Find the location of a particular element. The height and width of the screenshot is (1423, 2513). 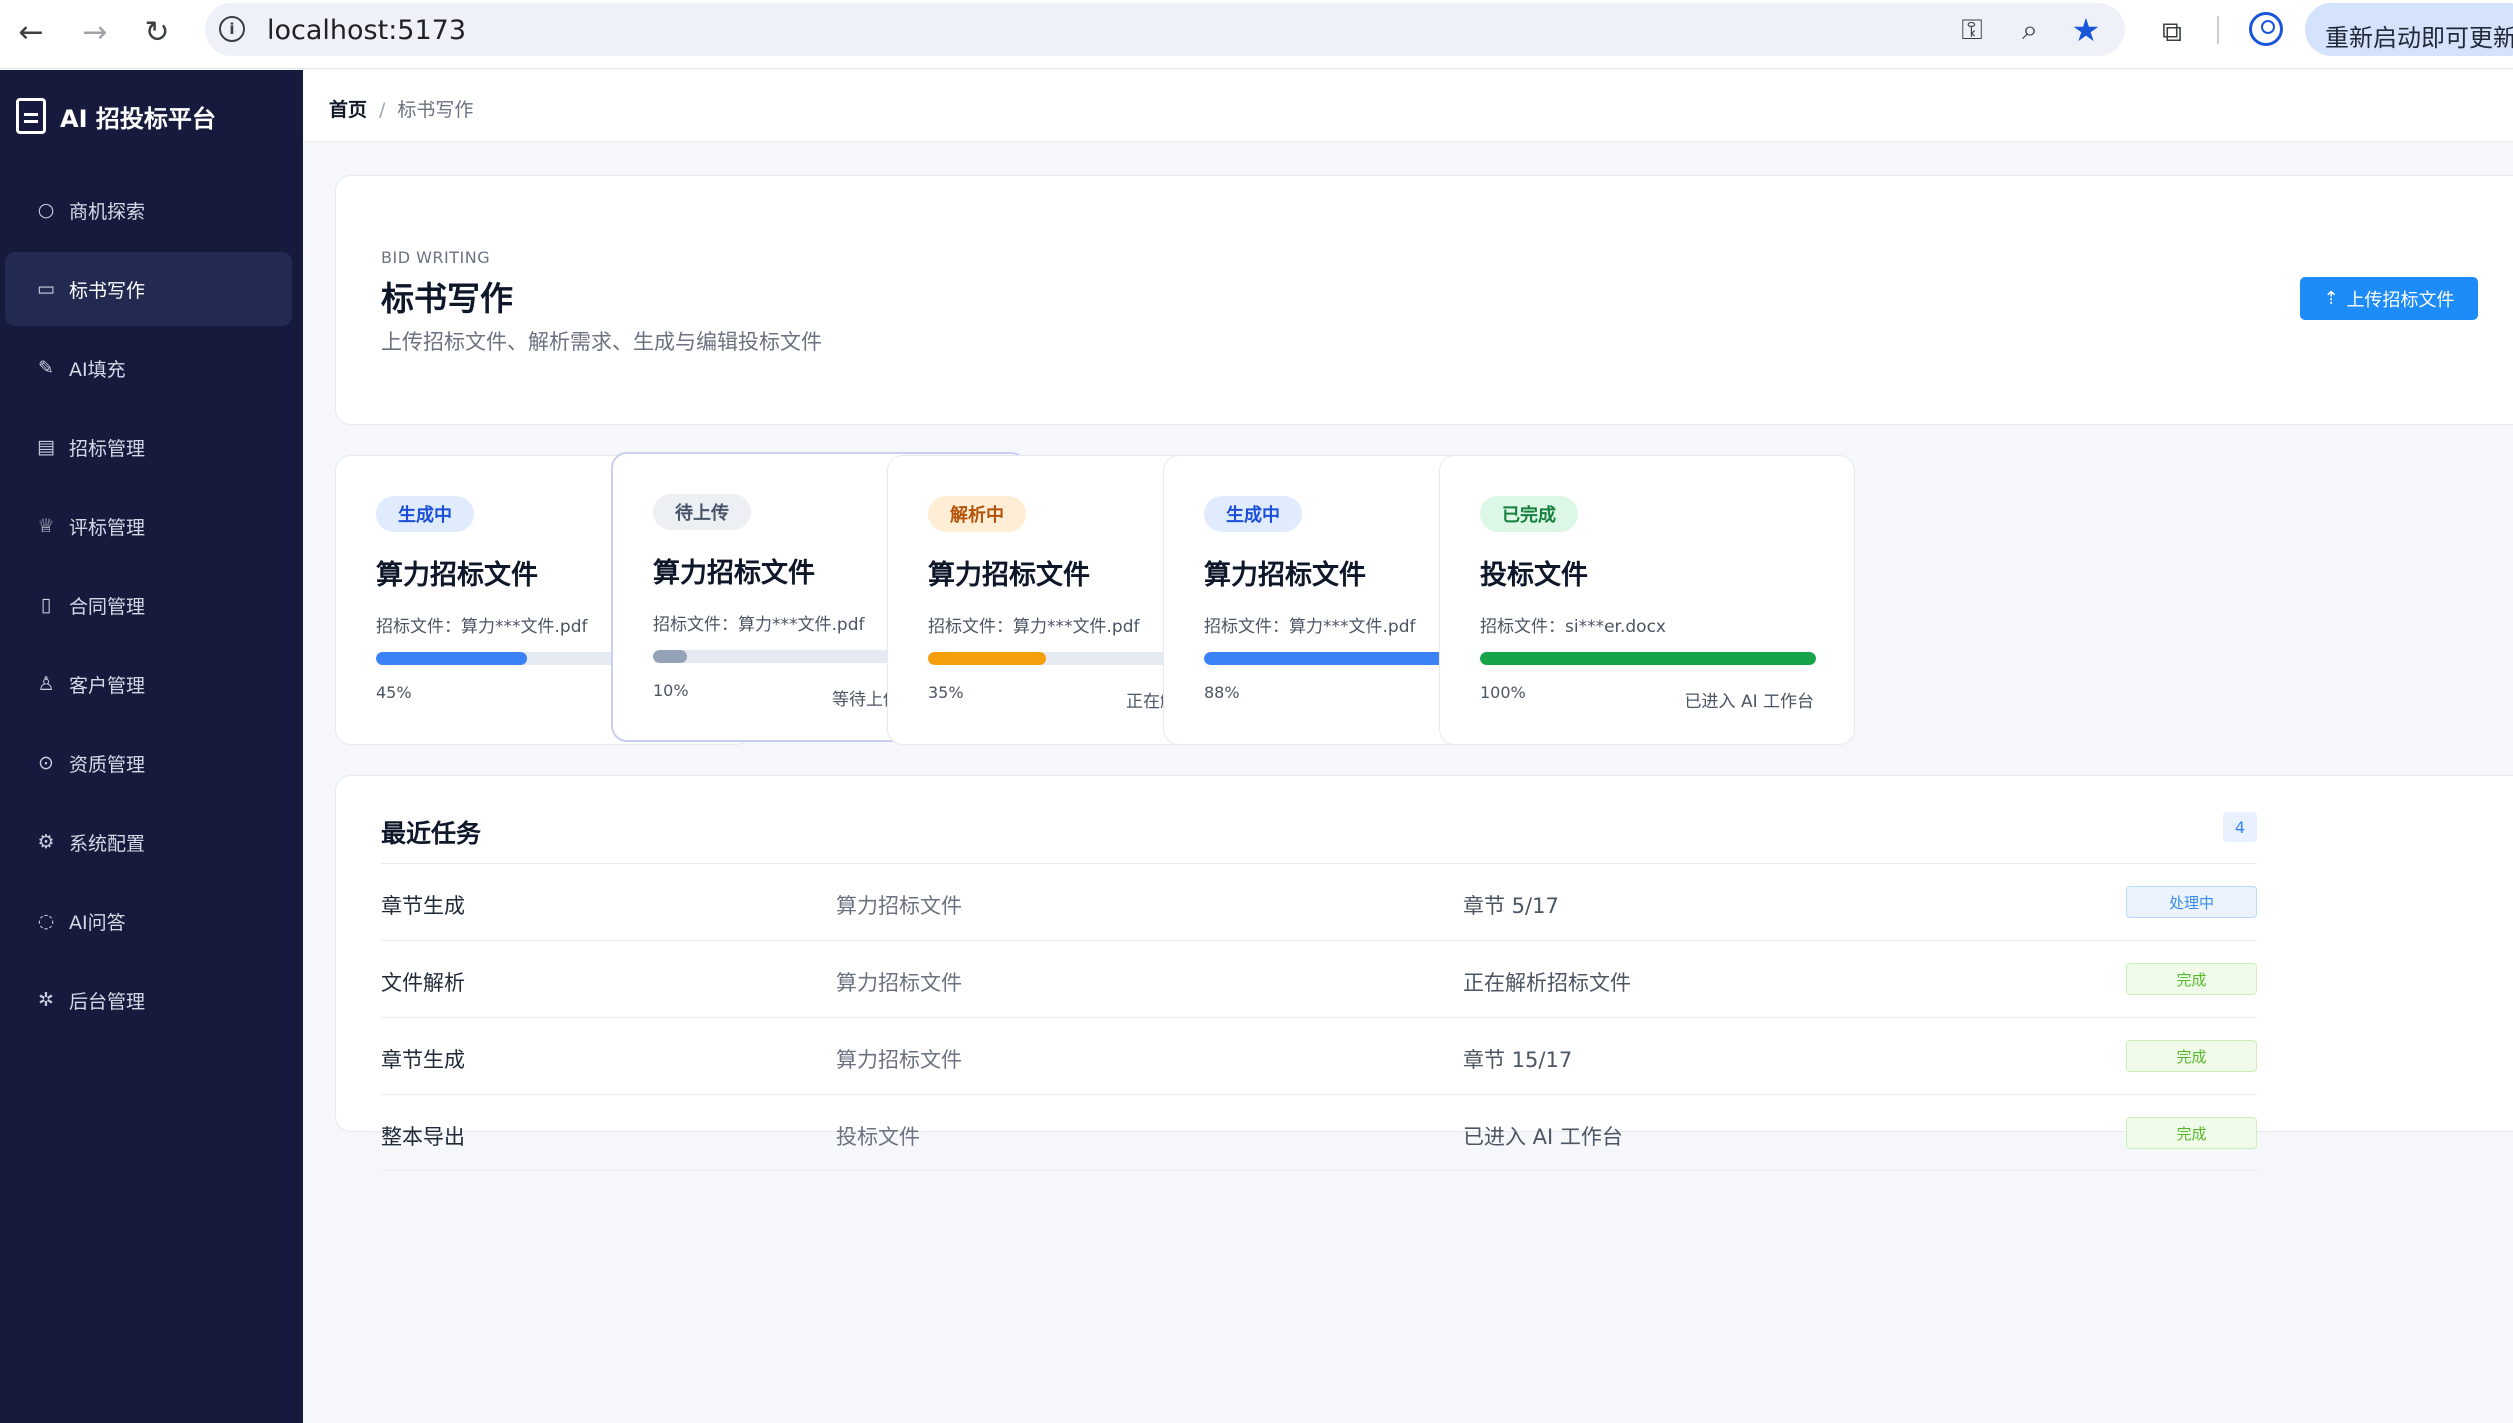

settings-icon: ✲ is located at coordinates (46, 1000).